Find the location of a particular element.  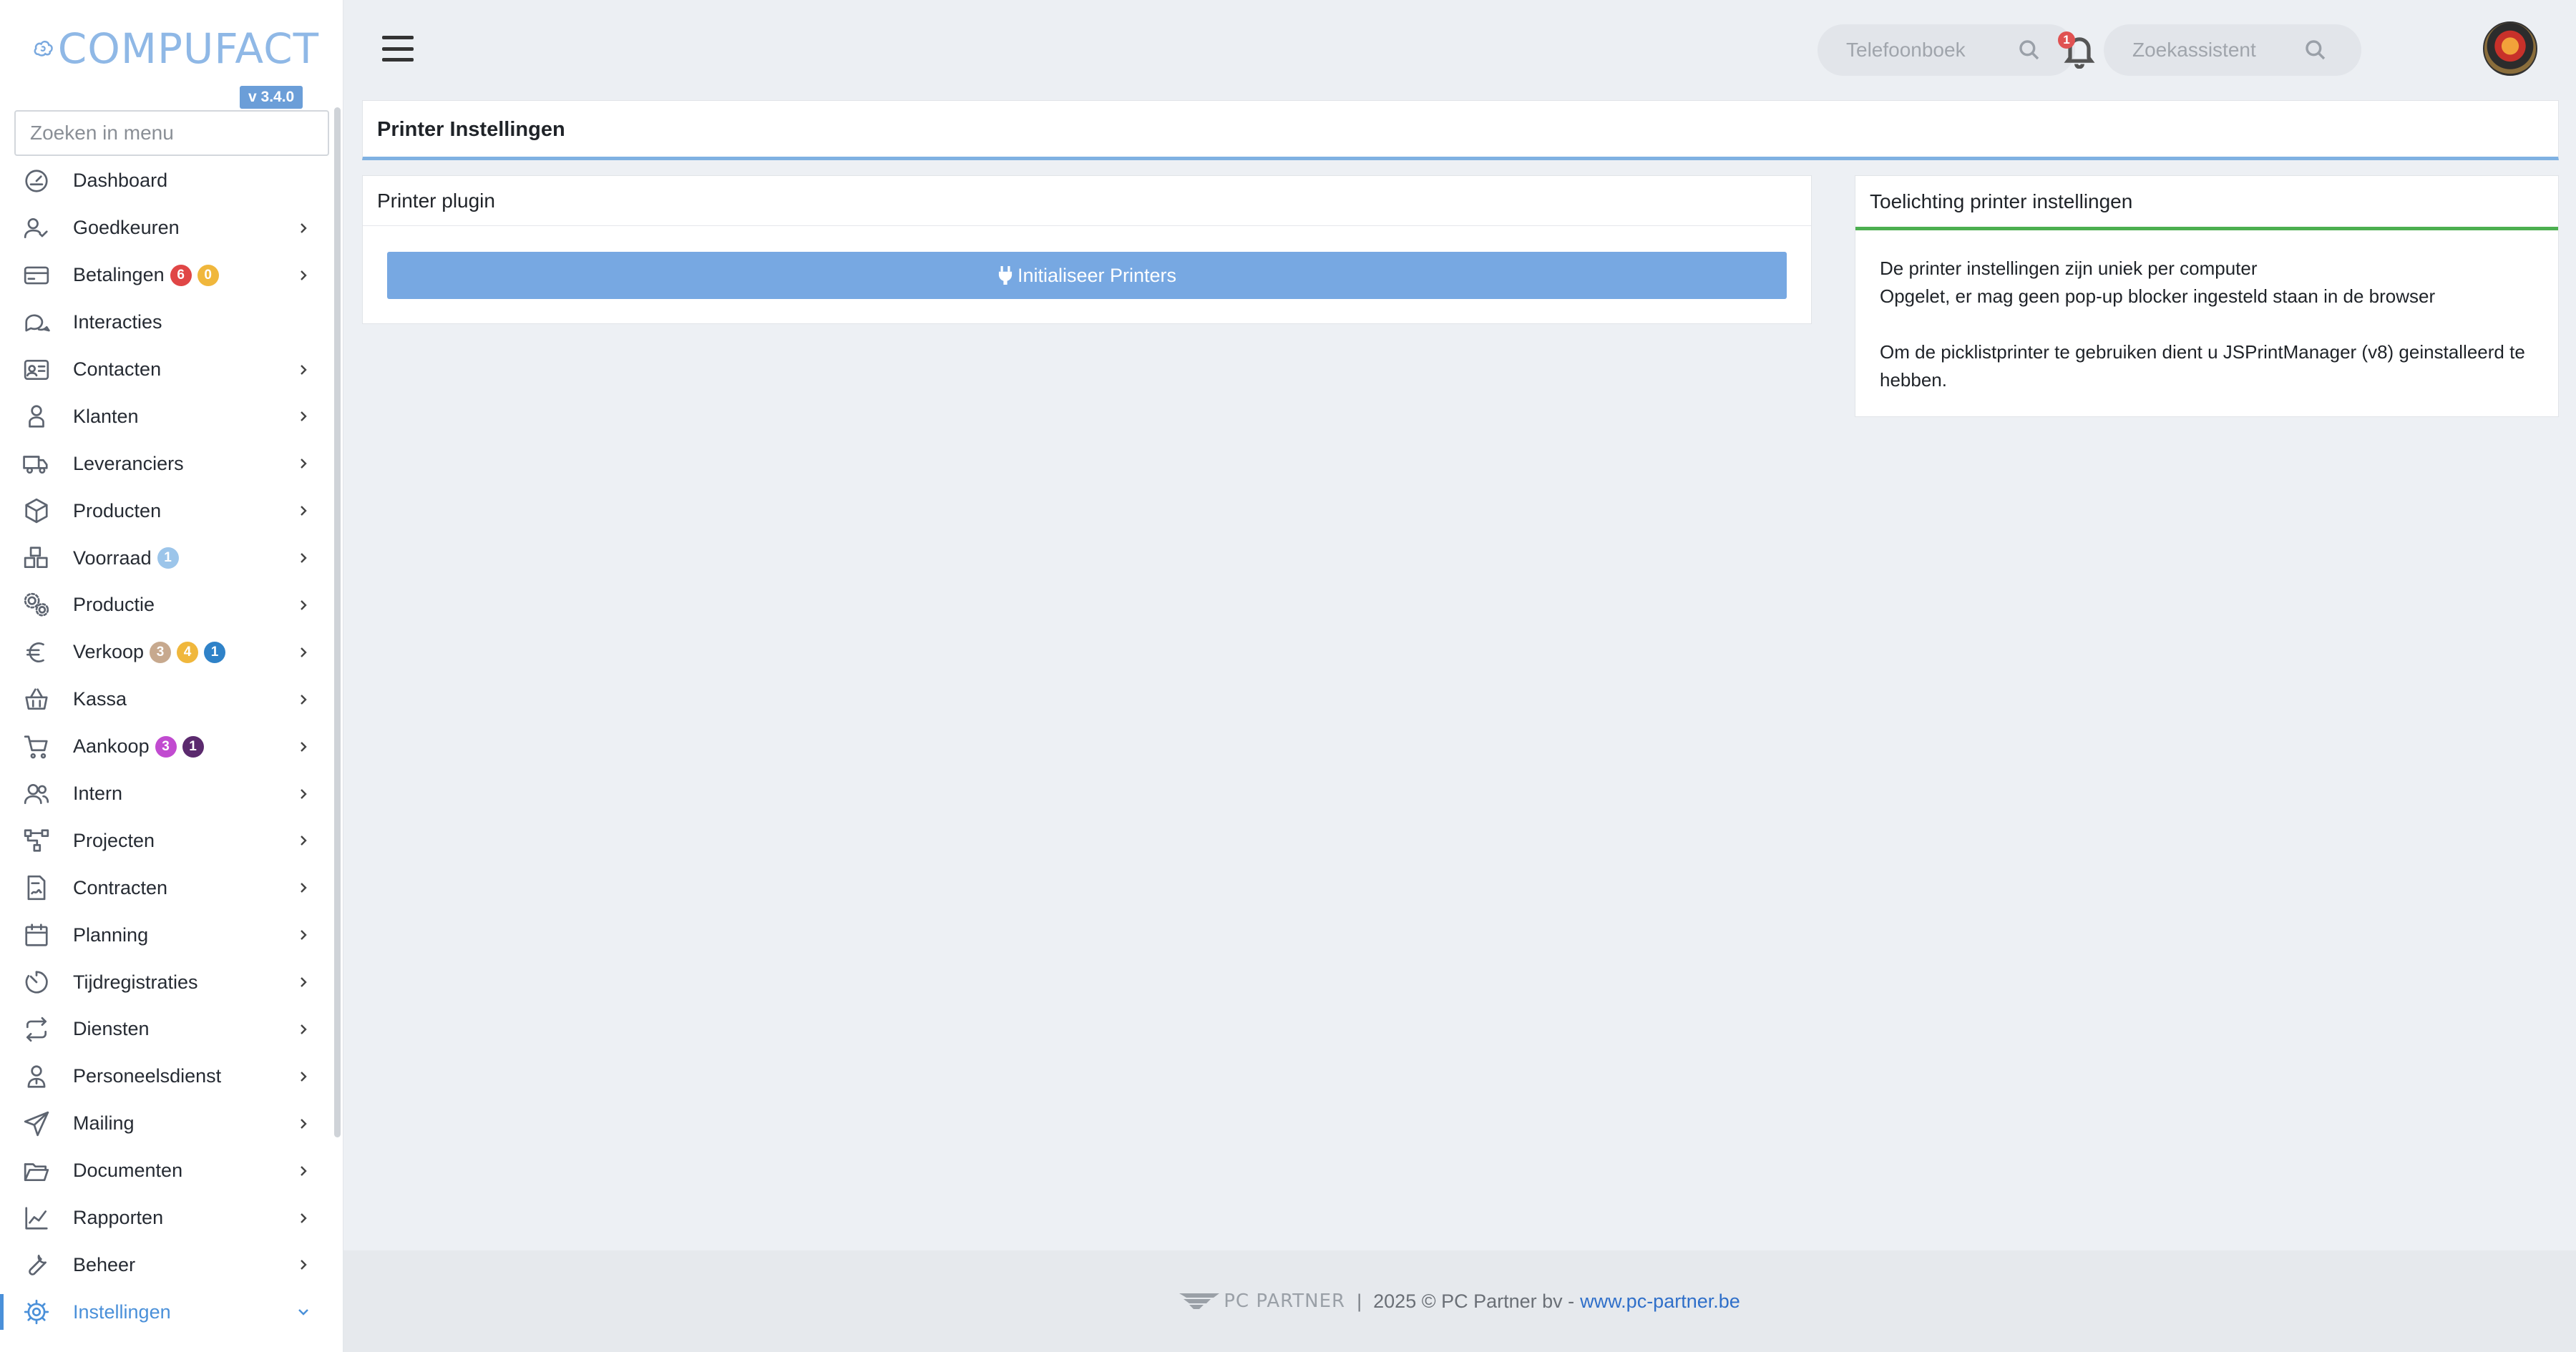

assistant-search is located at coordinates (2232, 50).